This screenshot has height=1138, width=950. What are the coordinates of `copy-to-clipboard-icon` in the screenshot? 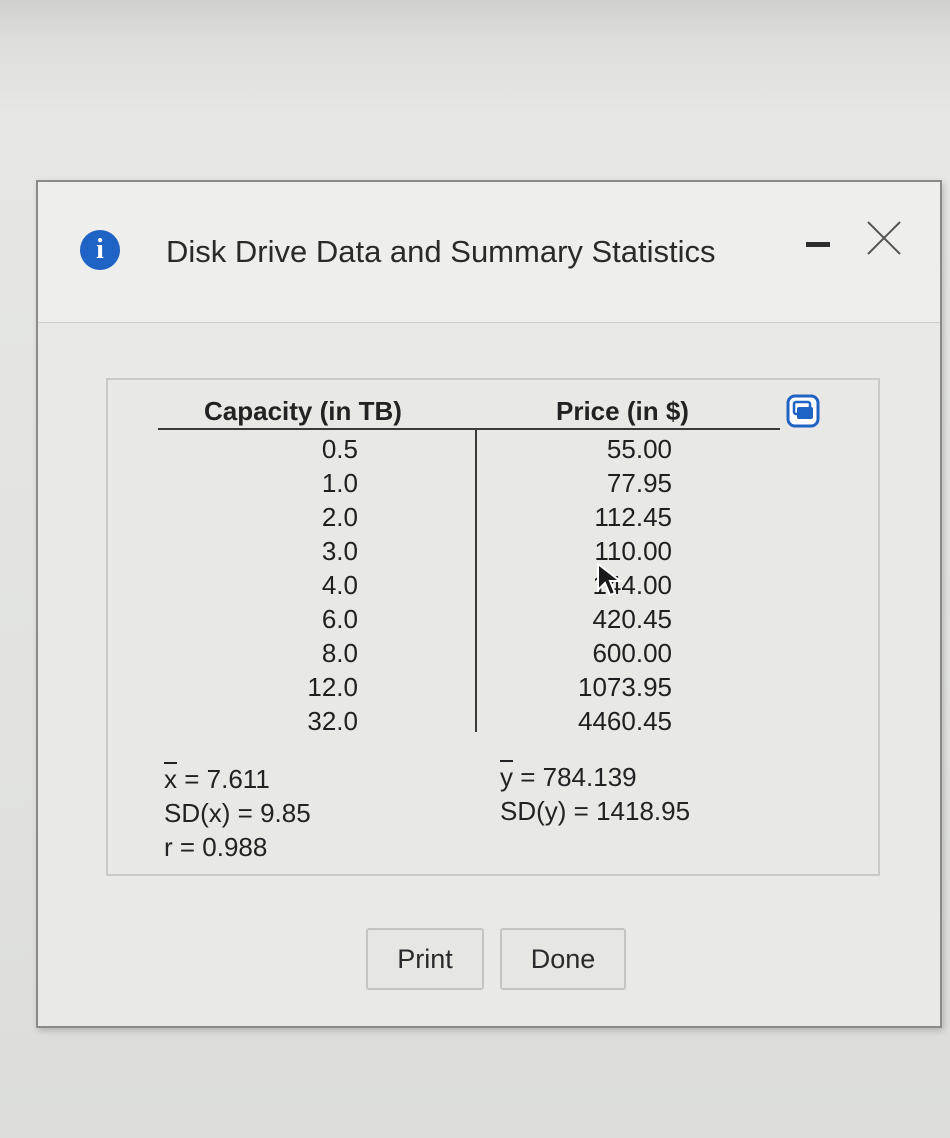 It's located at (803, 411).